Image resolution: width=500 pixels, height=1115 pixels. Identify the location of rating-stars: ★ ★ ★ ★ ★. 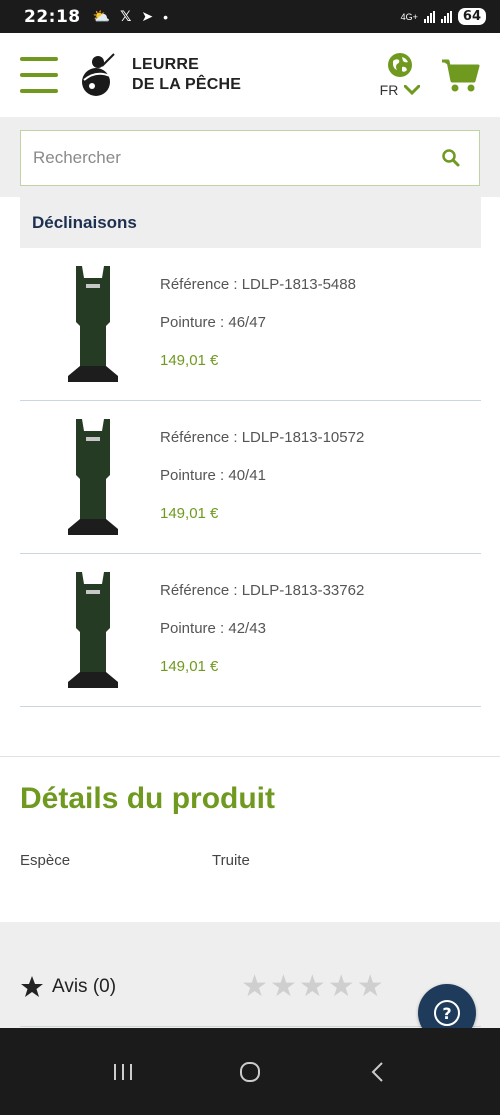
(312, 987).